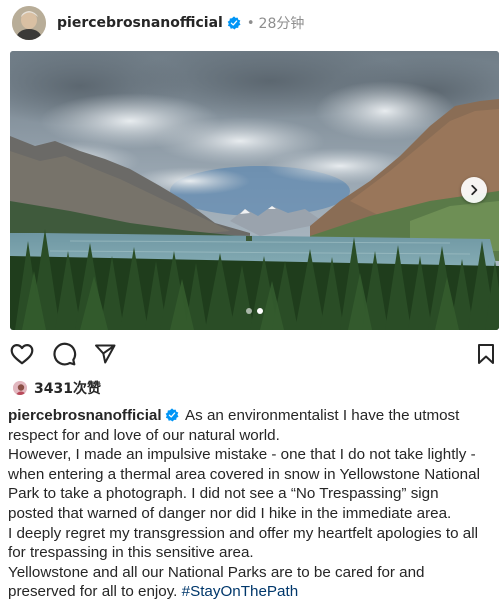 The image size is (500, 601). Describe the element at coordinates (20, 388) in the screenshot. I see `liker-avatar` at that location.